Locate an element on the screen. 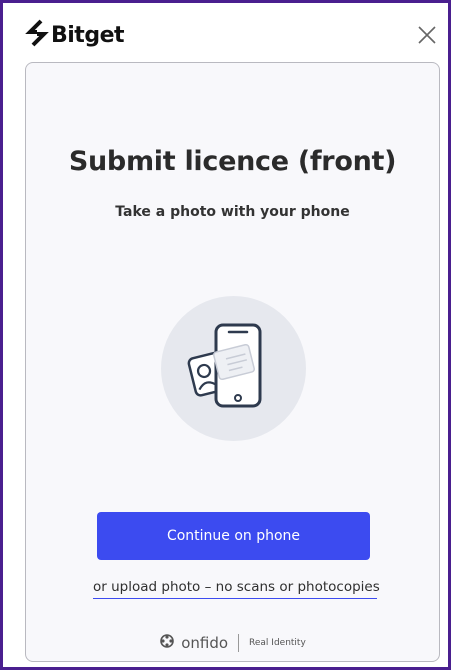 Image resolution: width=451 pixels, height=670 pixels. brand-logo: Bitget is located at coordinates (75, 35).